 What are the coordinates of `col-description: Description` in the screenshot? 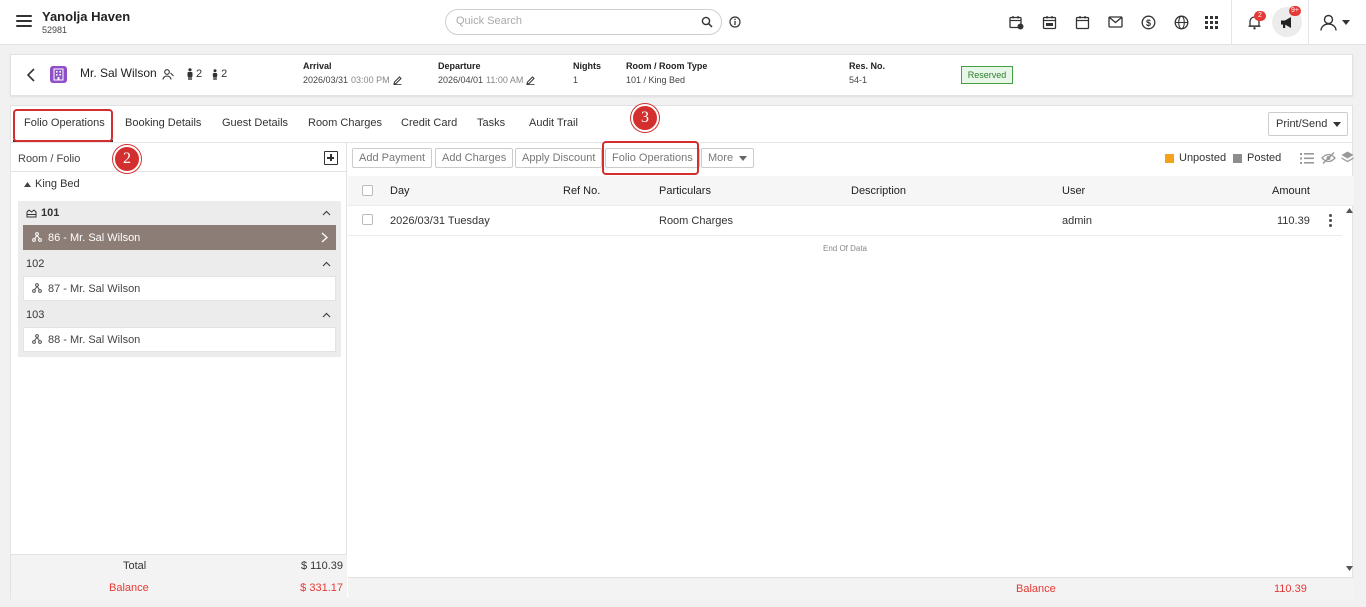 It's located at (878, 191).